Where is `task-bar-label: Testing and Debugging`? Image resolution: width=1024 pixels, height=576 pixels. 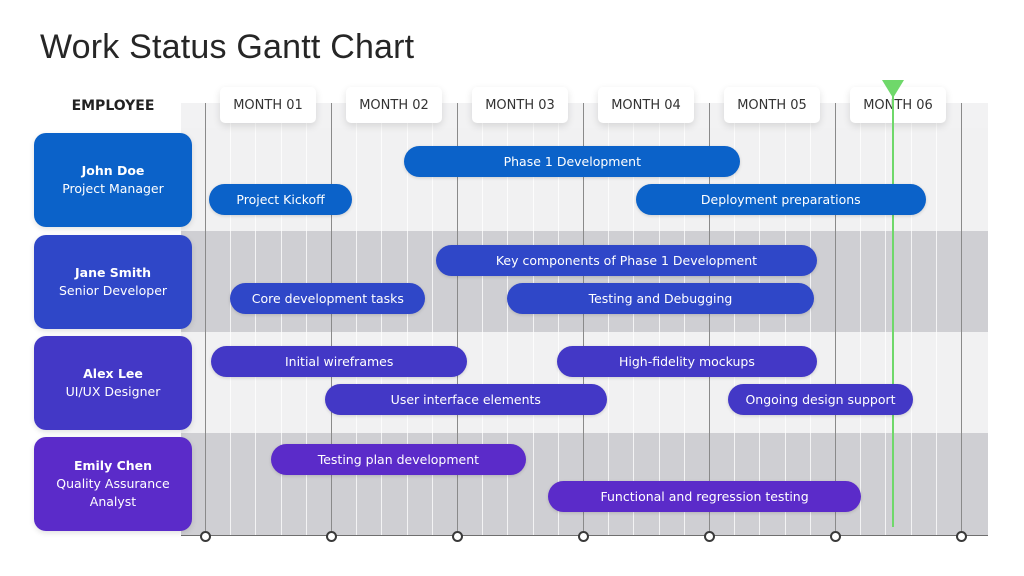 task-bar-label: Testing and Debugging is located at coordinates (660, 298).